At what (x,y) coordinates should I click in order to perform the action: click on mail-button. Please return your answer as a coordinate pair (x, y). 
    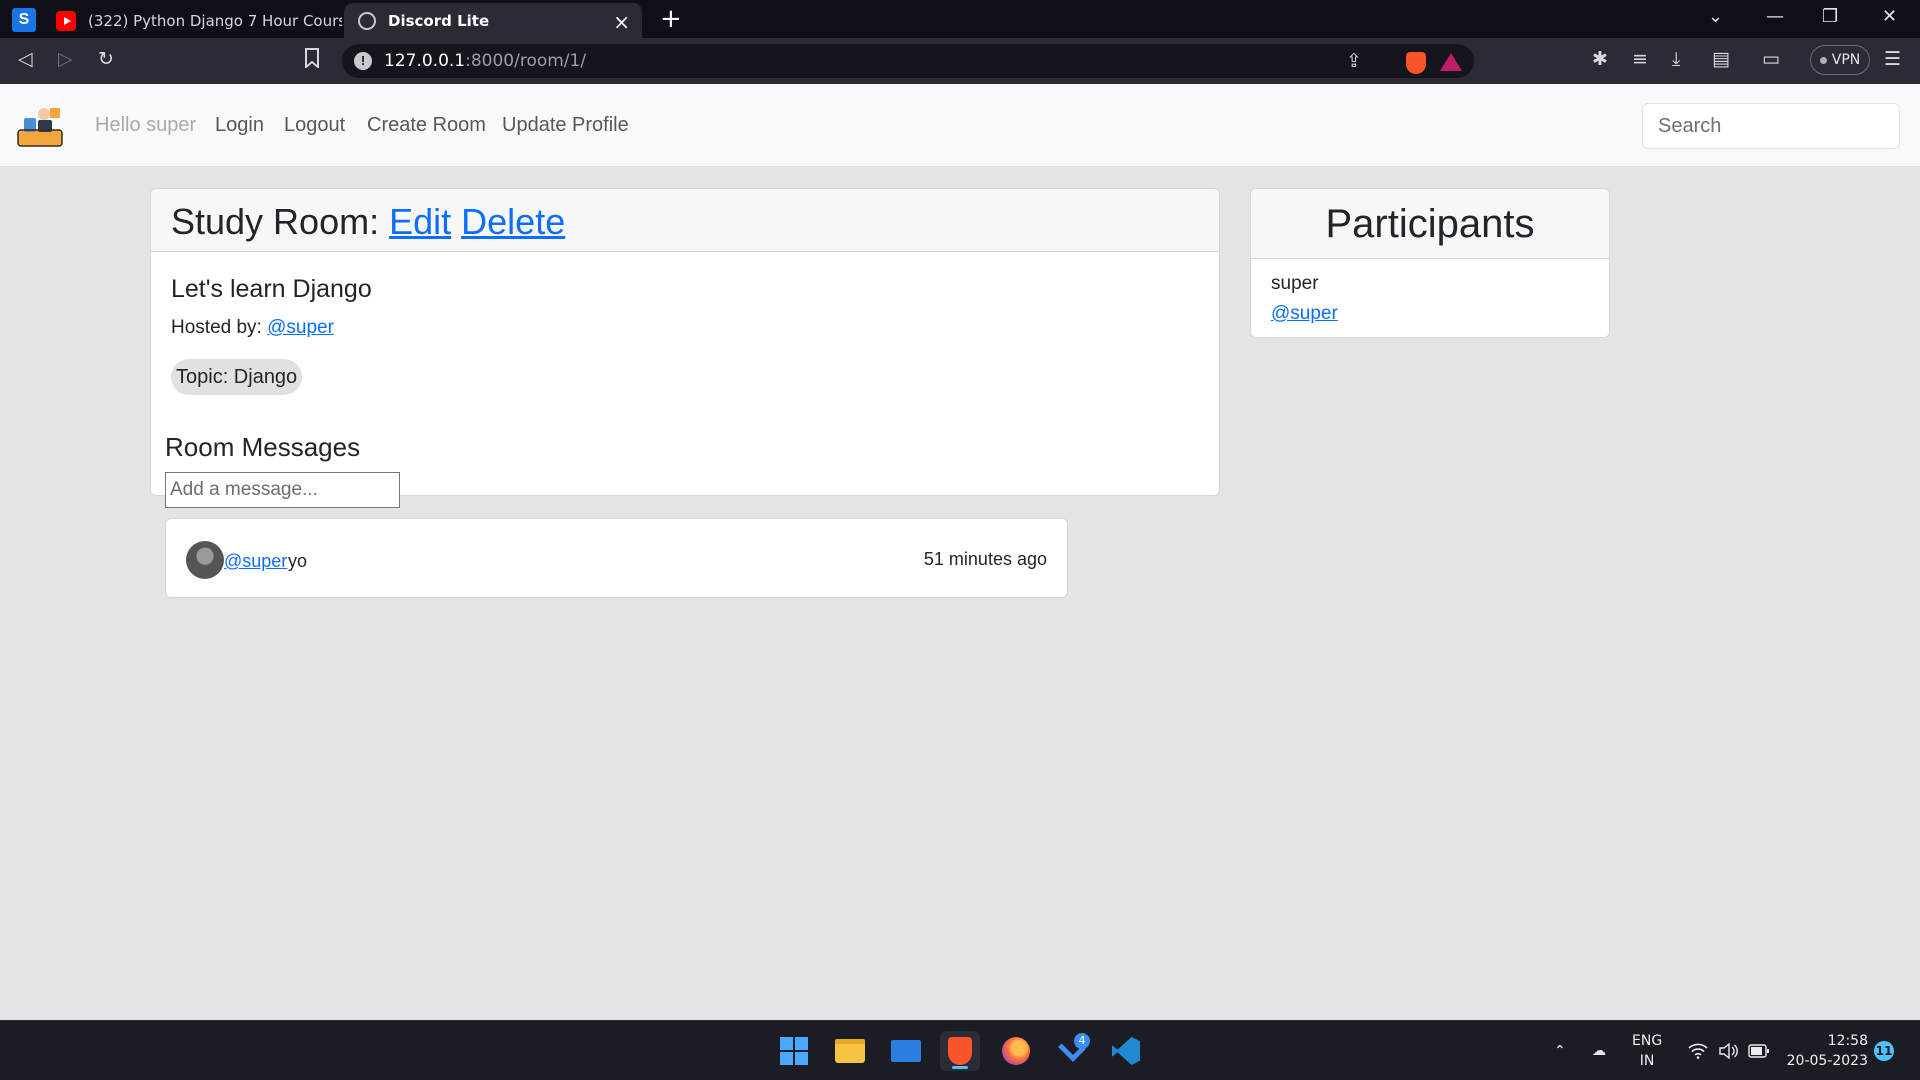
    Looking at the image, I should click on (906, 1051).